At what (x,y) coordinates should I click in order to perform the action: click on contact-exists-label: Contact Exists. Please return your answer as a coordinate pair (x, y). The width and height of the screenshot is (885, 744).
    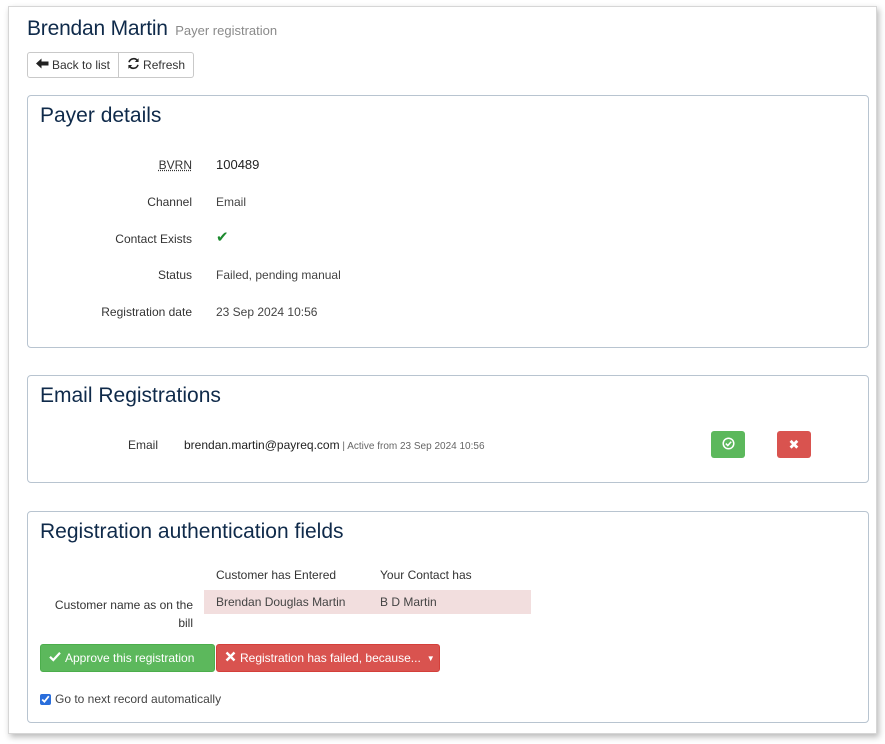
    Looking at the image, I should click on (153, 239).